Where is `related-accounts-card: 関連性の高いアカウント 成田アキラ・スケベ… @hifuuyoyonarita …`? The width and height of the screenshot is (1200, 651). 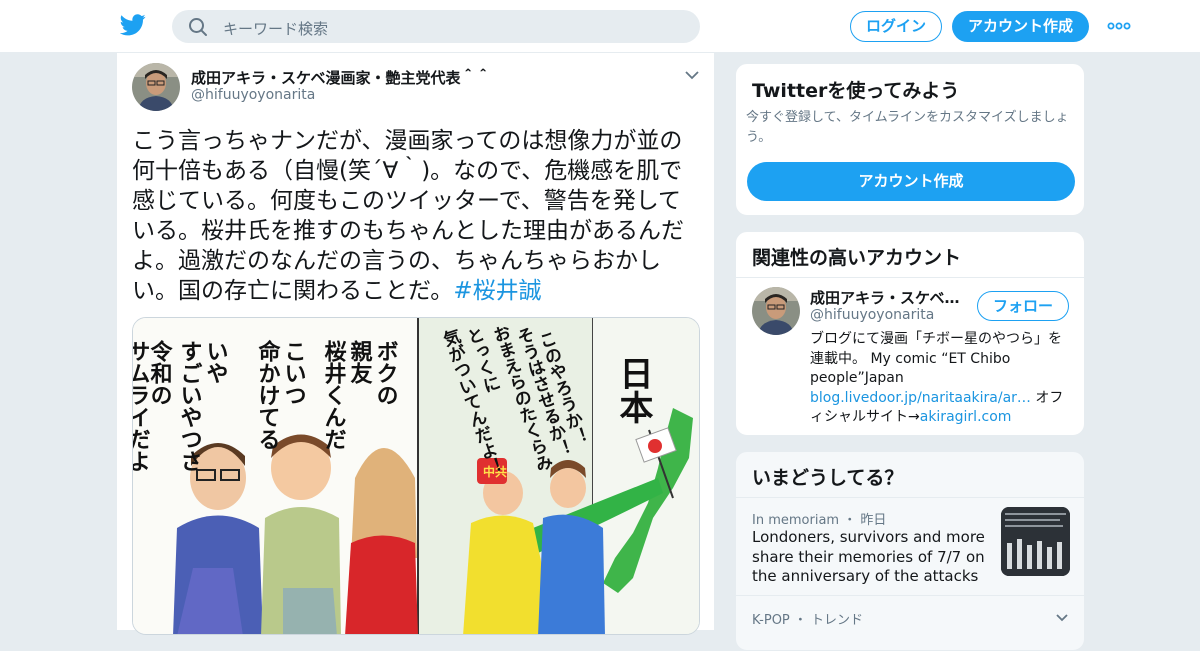
related-accounts-card: 関連性の高いアカウント 成田アキラ・スケベ… @hifuuyoyonarita … is located at coordinates (910, 333).